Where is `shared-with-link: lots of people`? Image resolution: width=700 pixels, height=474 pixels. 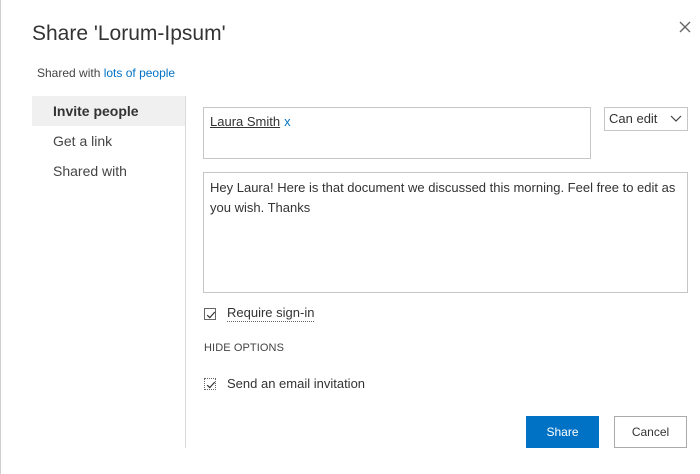 shared-with-link: lots of people is located at coordinates (139, 73).